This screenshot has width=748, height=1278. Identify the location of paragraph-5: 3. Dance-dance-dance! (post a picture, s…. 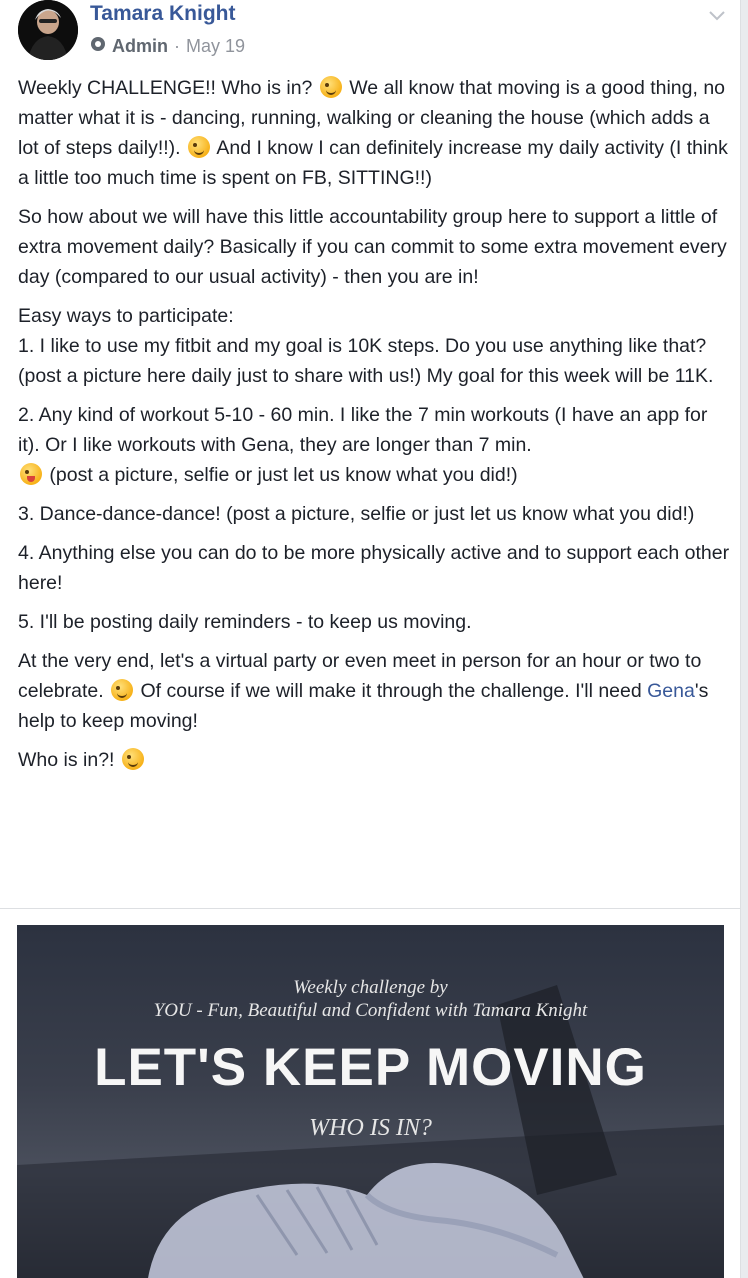
(356, 514).